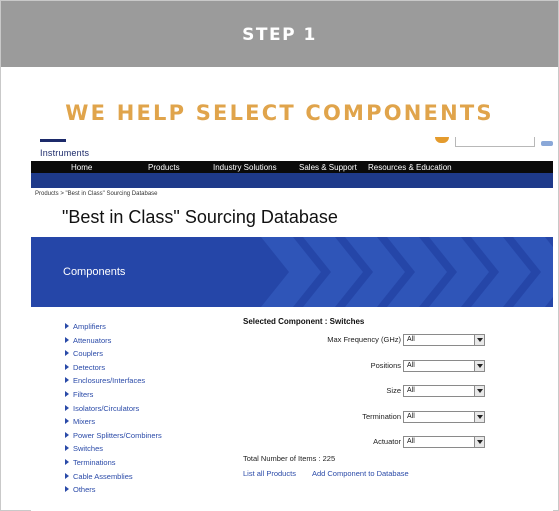 The image size is (559, 511). What do you see at coordinates (103, 476) in the screenshot?
I see `sidebar-item-label: Cable Assemblies` at bounding box center [103, 476].